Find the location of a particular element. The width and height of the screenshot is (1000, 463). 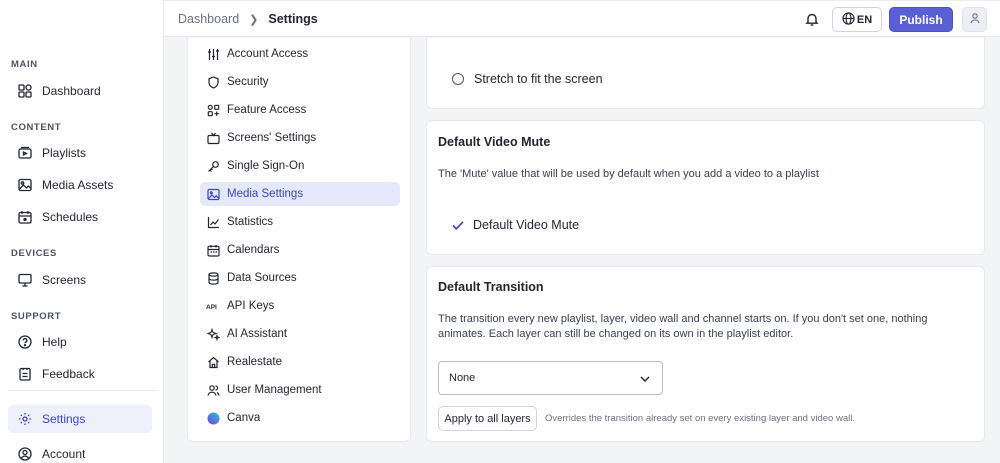

sidebar-item-screens: Screens is located at coordinates (80, 280).